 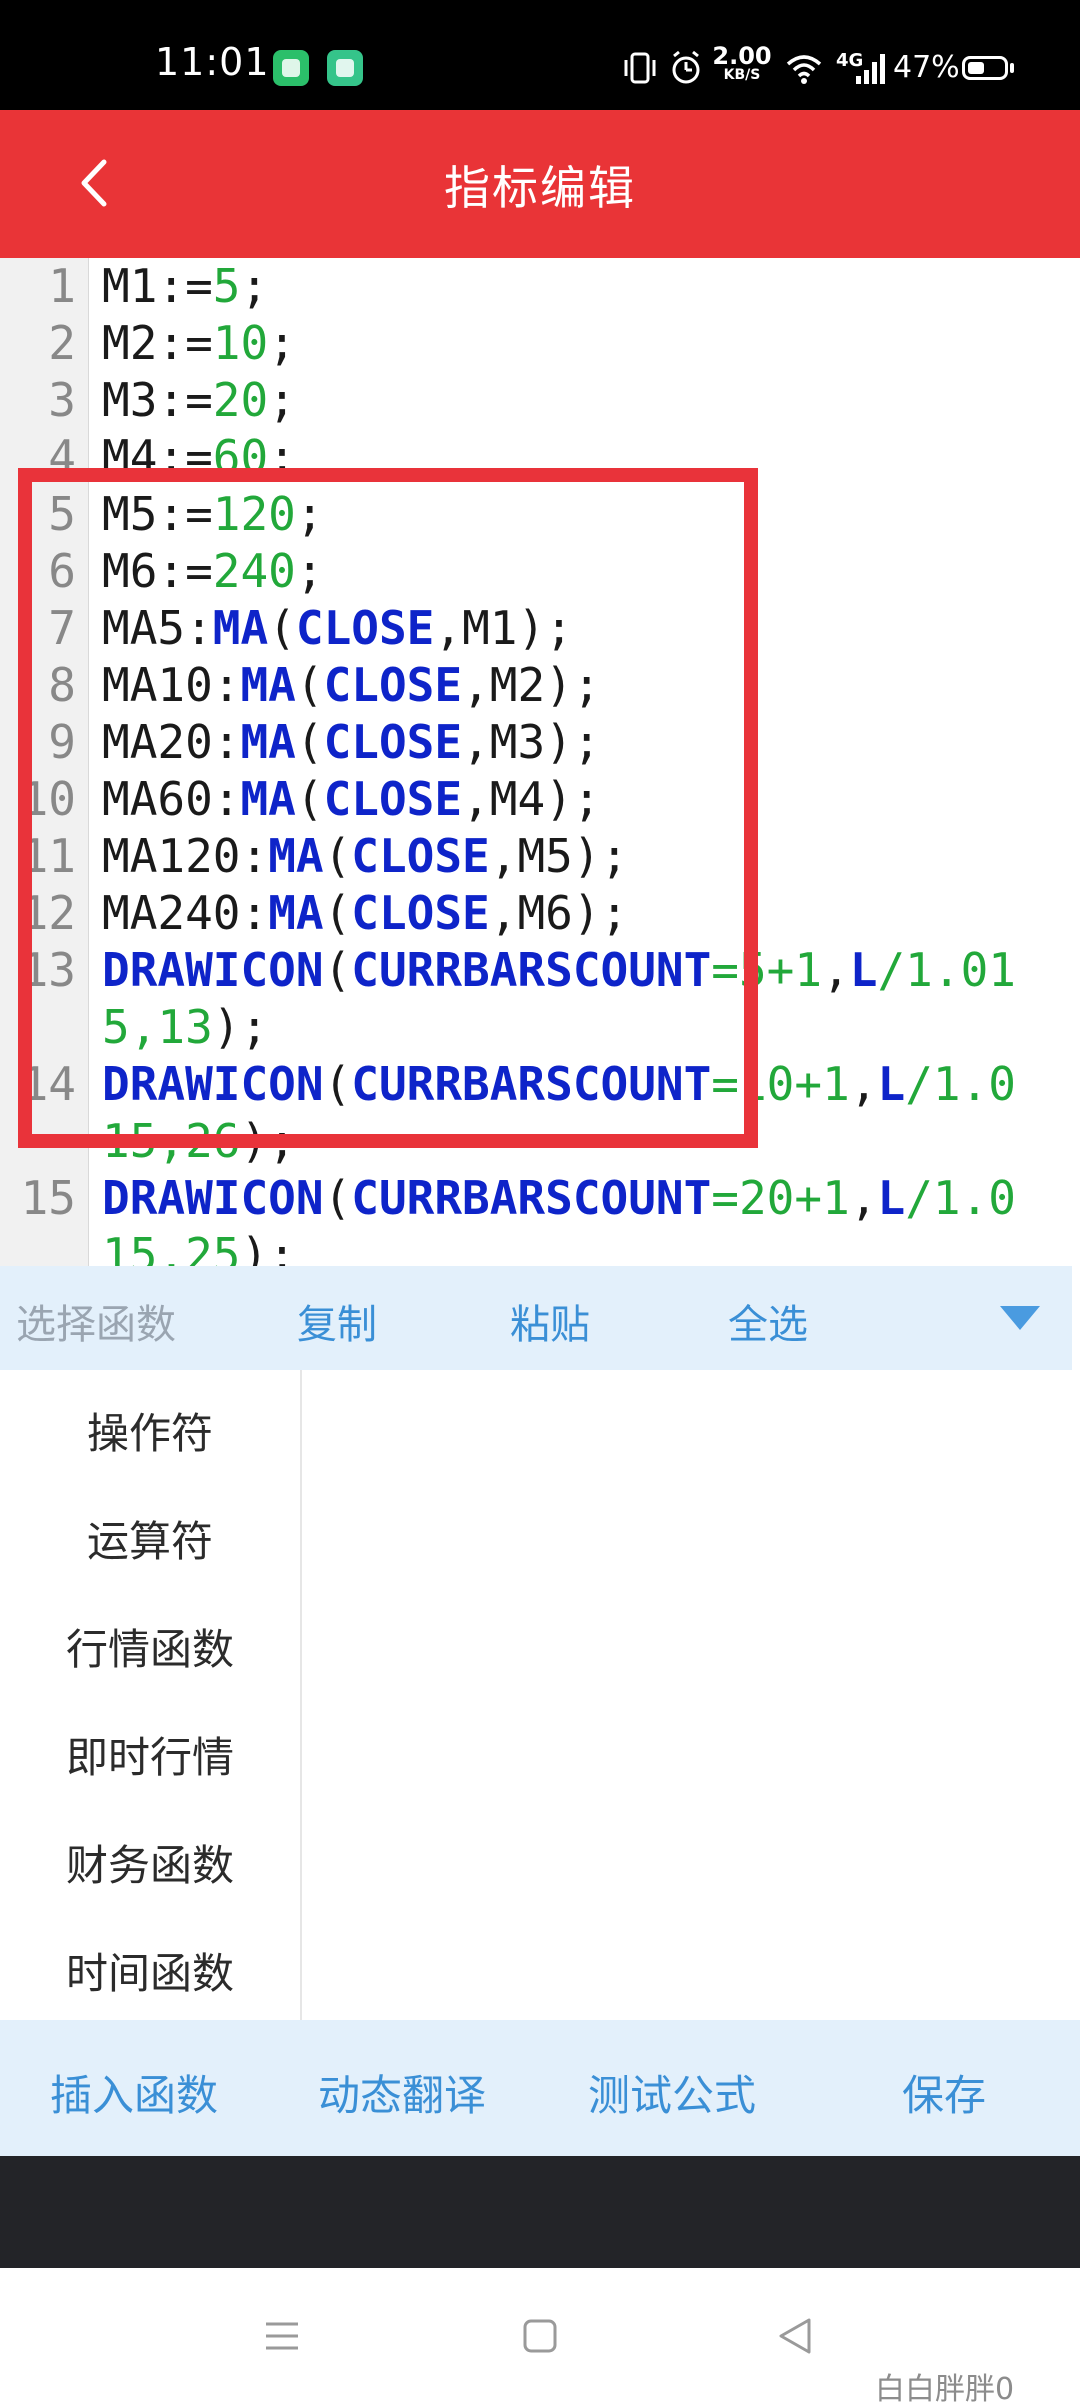 What do you see at coordinates (48, 970) in the screenshot?
I see `line-number: 13` at bounding box center [48, 970].